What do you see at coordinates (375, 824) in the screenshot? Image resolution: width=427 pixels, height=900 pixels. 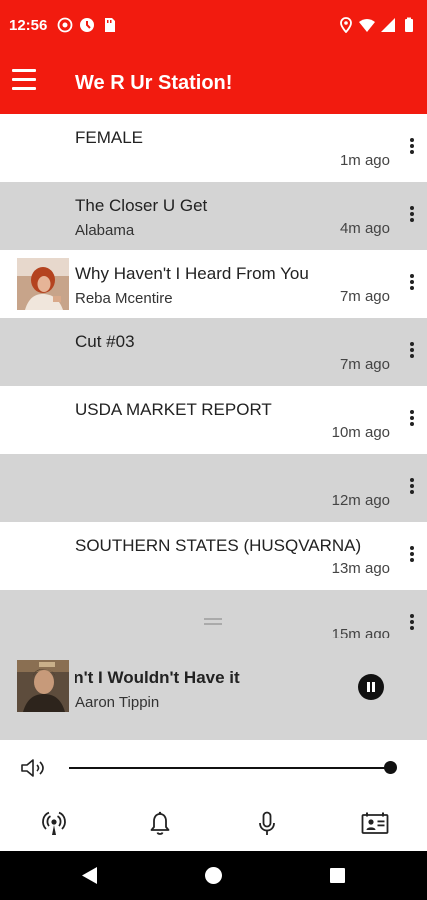 I see `contact-card-icon` at bounding box center [375, 824].